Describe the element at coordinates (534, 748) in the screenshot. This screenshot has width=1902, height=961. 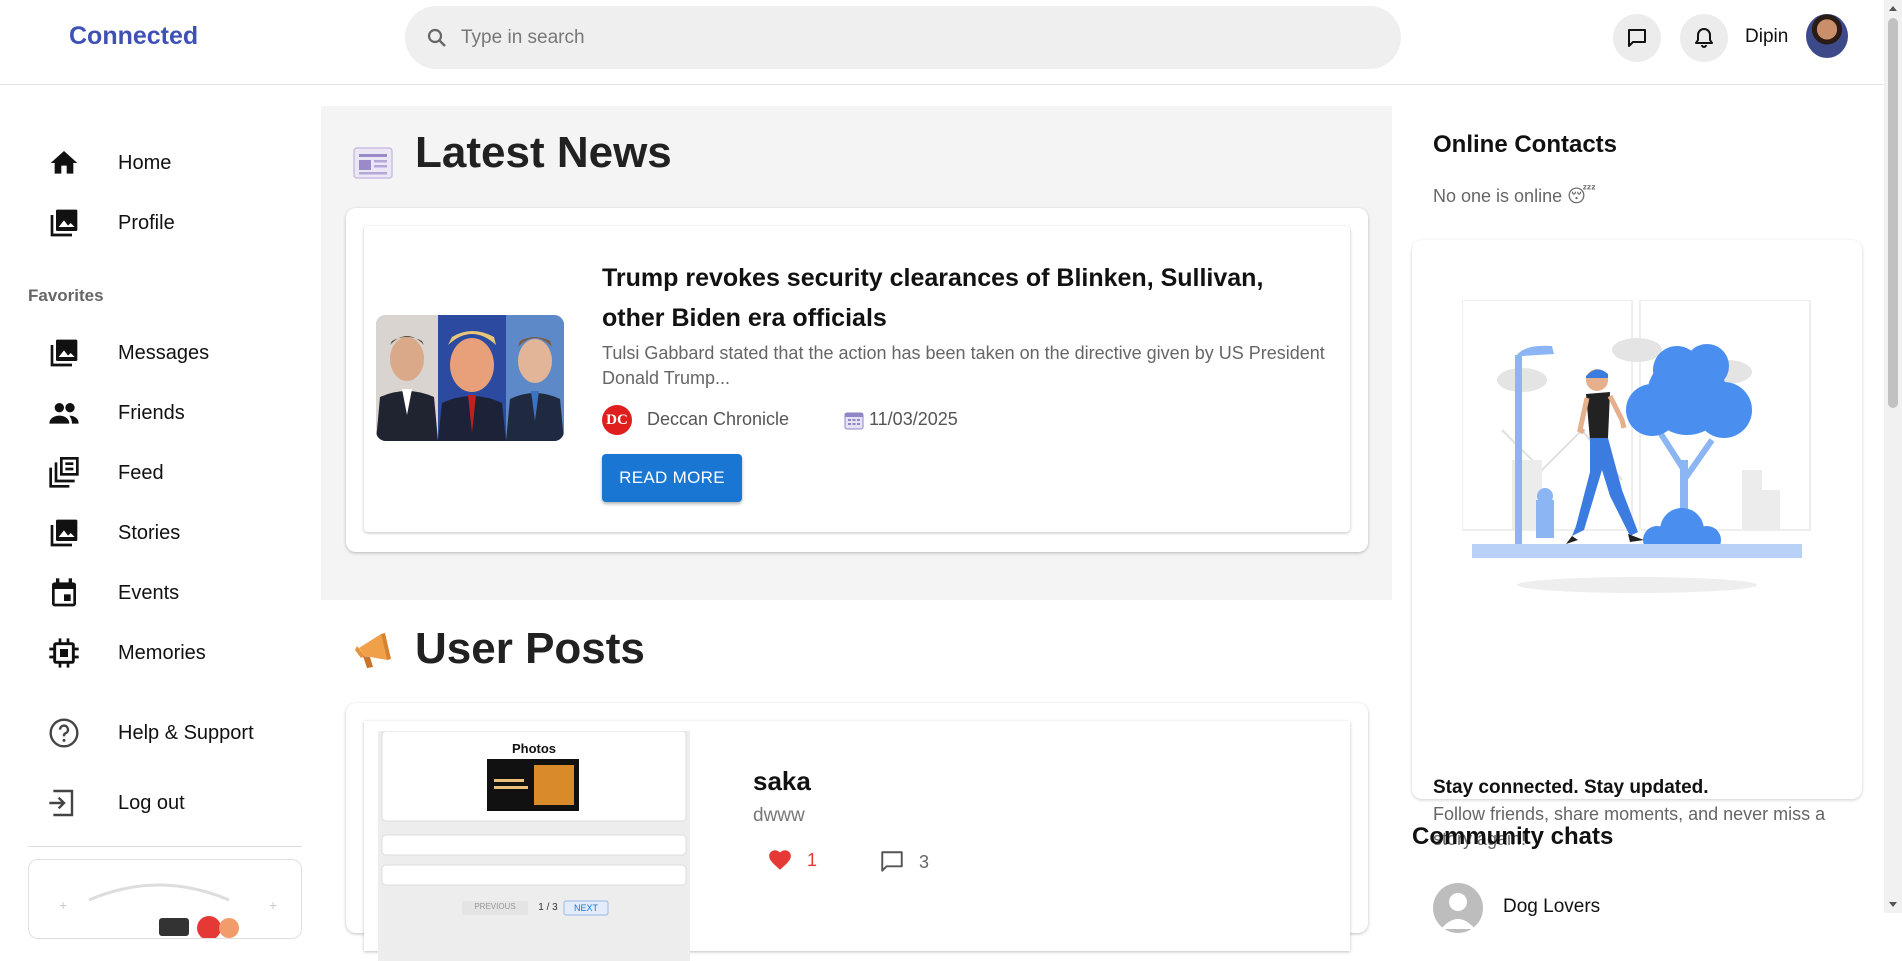
I see `post-thumb-title: Photos` at that location.